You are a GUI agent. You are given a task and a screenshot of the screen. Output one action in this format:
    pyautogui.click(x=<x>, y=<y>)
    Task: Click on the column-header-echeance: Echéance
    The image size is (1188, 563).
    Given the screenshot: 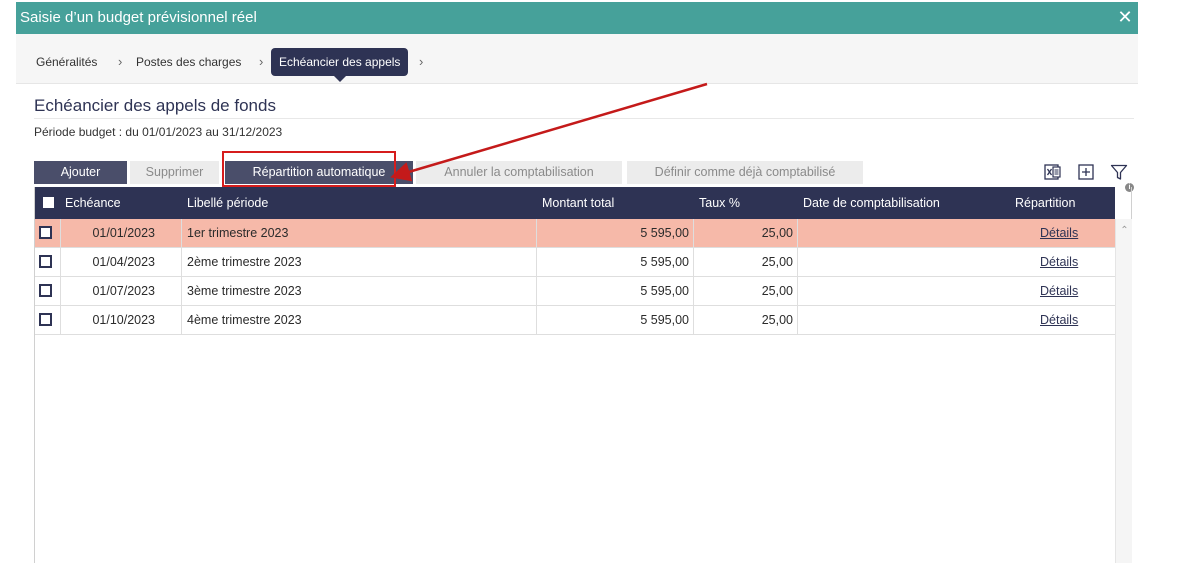 What is the action you would take?
    pyautogui.click(x=93, y=203)
    